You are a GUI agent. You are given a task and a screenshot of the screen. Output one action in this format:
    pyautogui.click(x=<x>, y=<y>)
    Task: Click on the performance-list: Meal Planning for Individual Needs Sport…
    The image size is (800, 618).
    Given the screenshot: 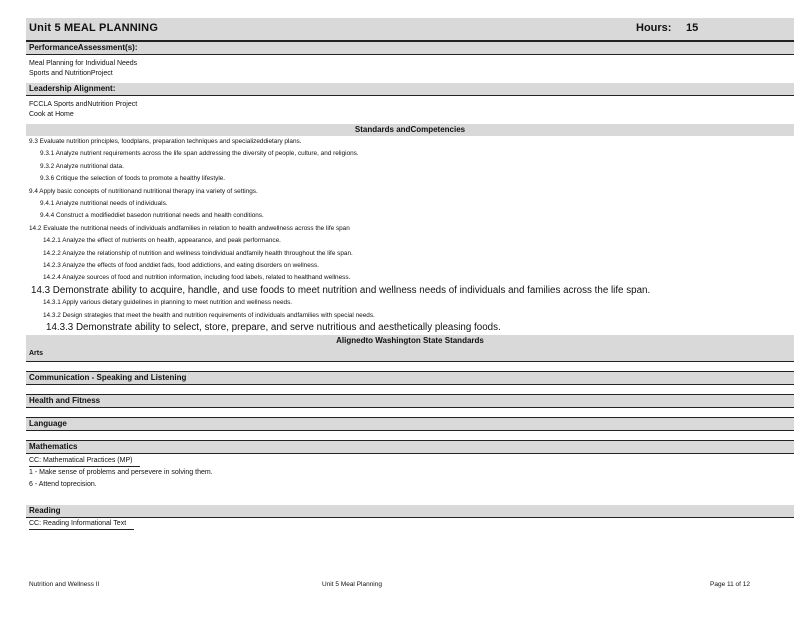 What is the action you would take?
    pyautogui.click(x=410, y=69)
    